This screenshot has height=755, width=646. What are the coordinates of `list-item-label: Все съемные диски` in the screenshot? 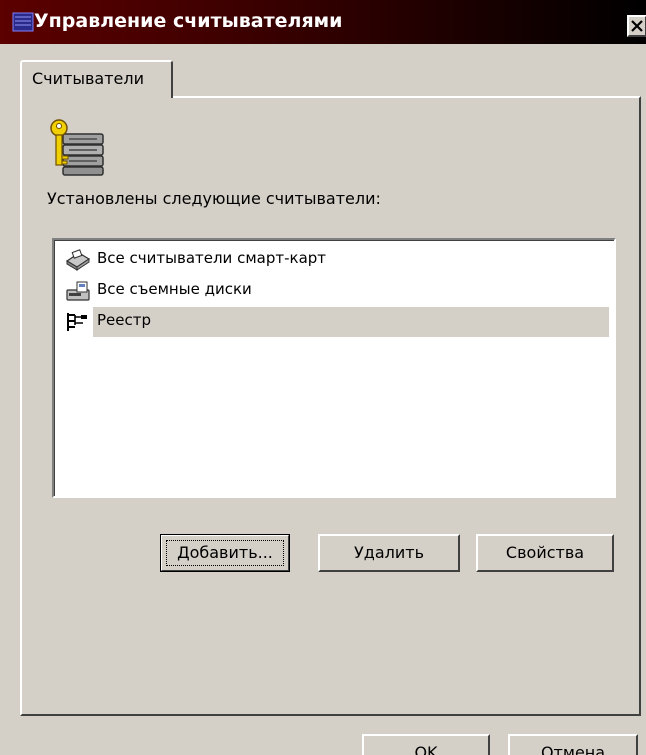 It's located at (174, 289).